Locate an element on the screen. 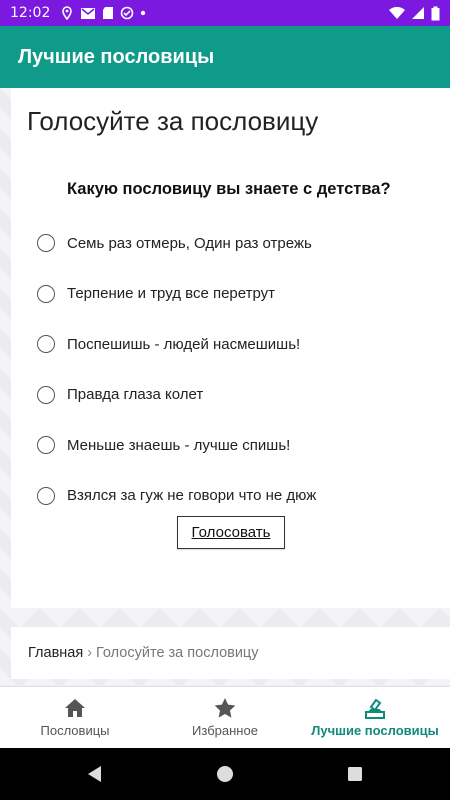 The height and width of the screenshot is (800, 450). location-icon is located at coordinates (67, 13).